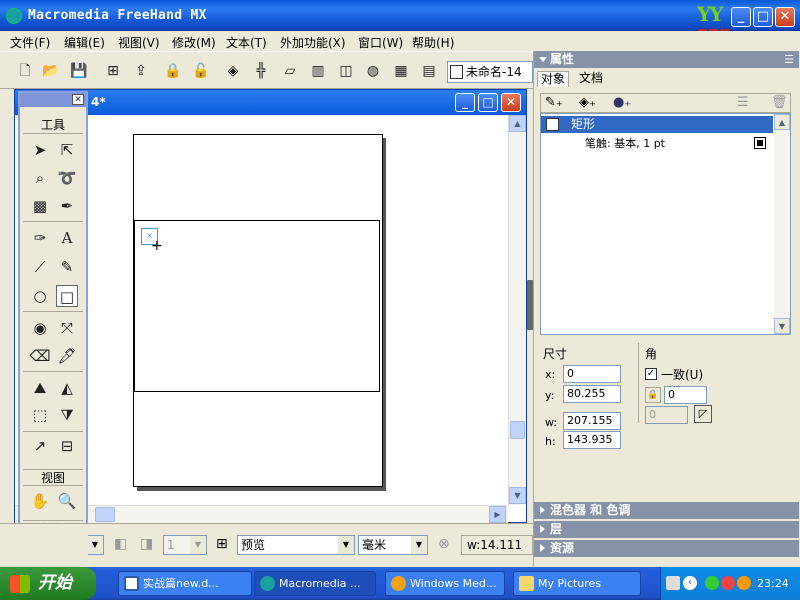 The width and height of the screenshot is (800, 600). Describe the element at coordinates (346, 71) in the screenshot. I see `symbols-icon: ◫` at that location.